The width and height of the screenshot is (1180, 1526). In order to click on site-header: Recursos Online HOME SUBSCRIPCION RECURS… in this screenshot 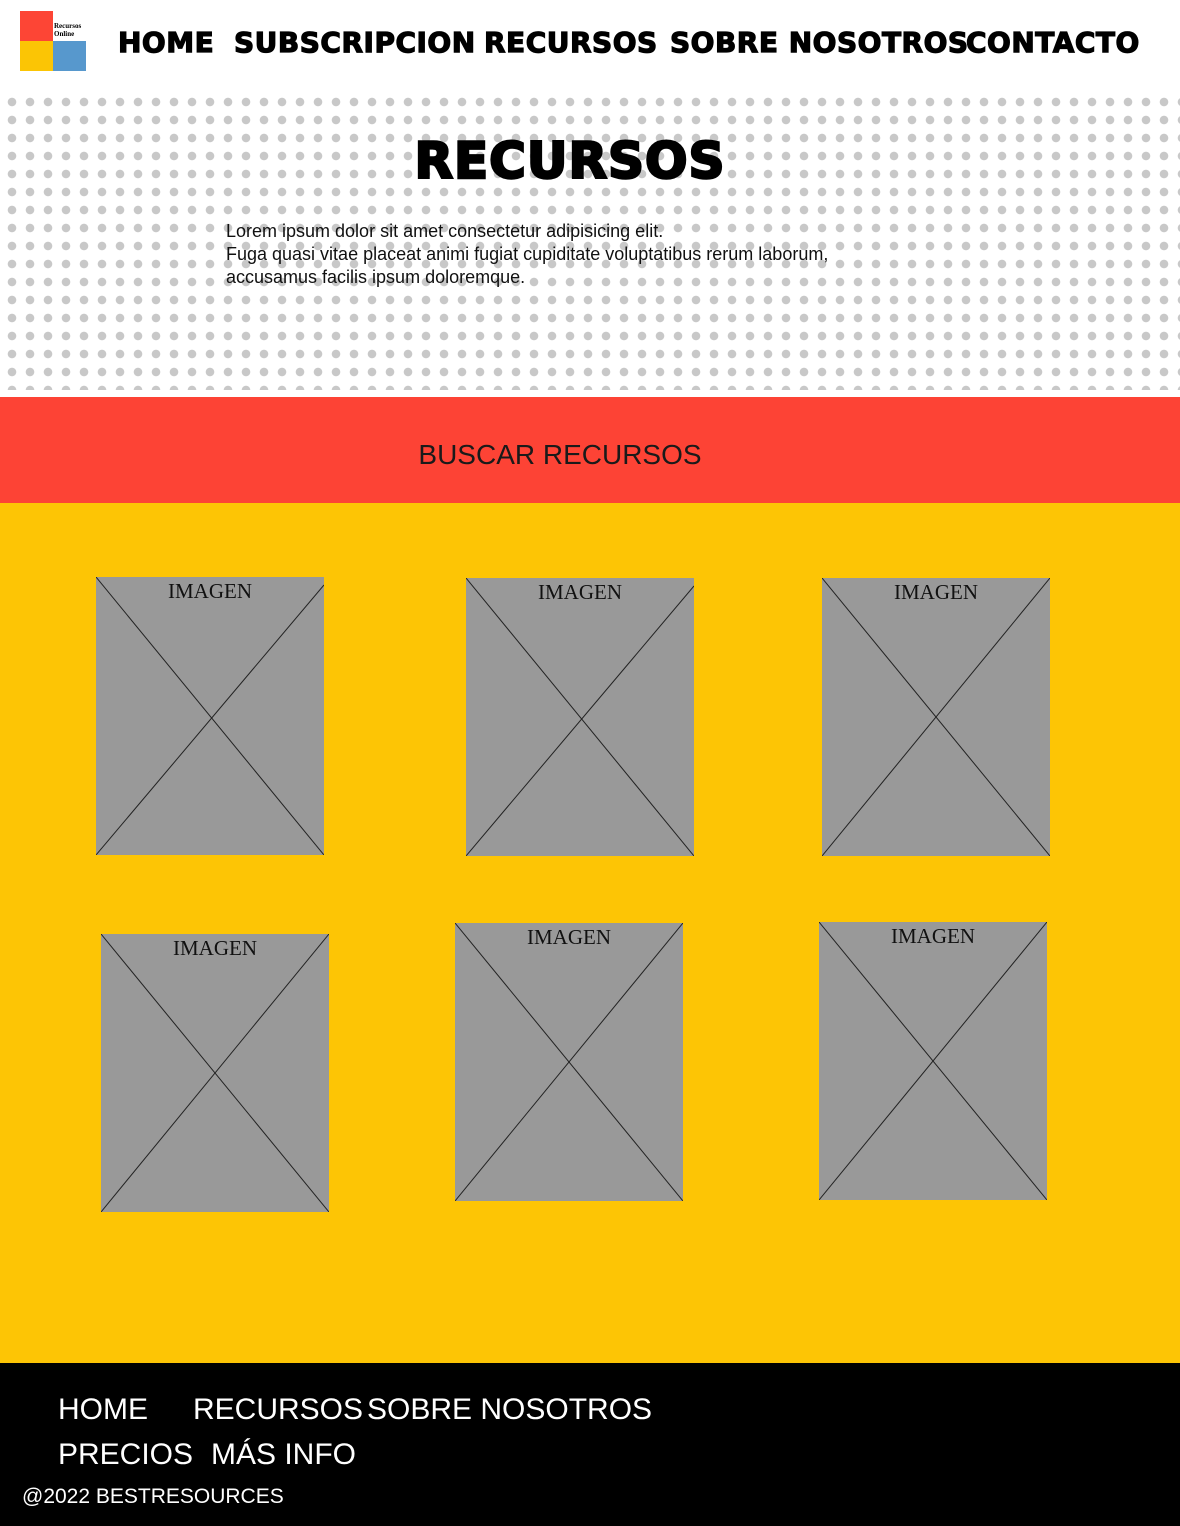, I will do `click(590, 45)`.